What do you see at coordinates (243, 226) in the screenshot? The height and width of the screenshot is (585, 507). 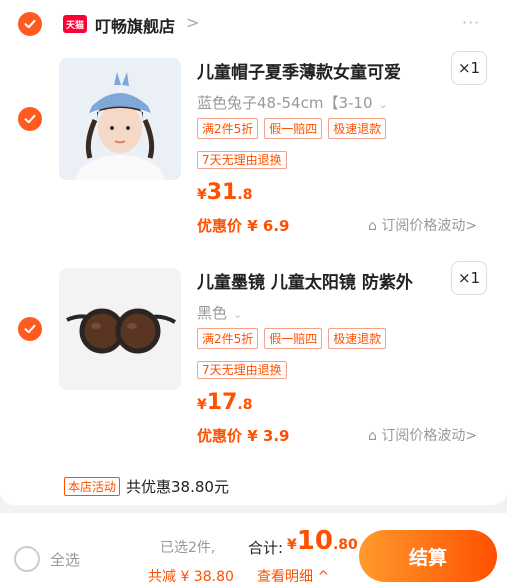 I see `discount-price: 优惠价 ¥ 6.9` at bounding box center [243, 226].